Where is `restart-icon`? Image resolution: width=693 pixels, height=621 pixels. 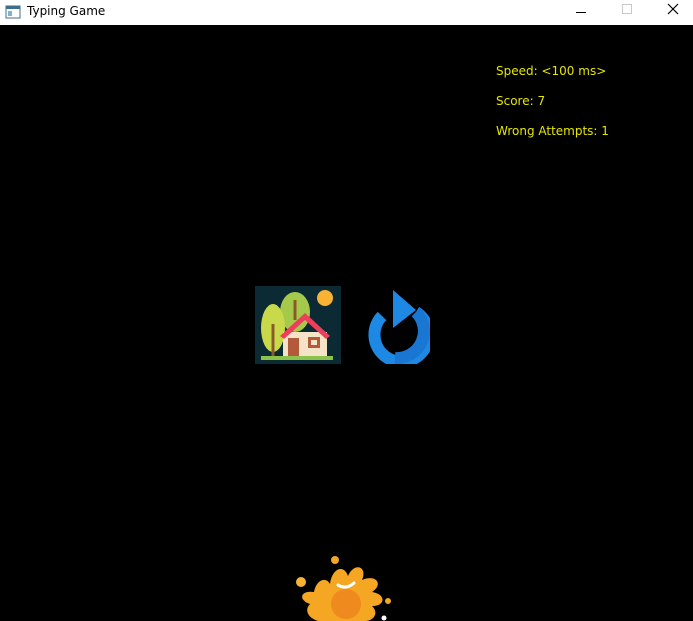 restart-icon is located at coordinates (399, 327).